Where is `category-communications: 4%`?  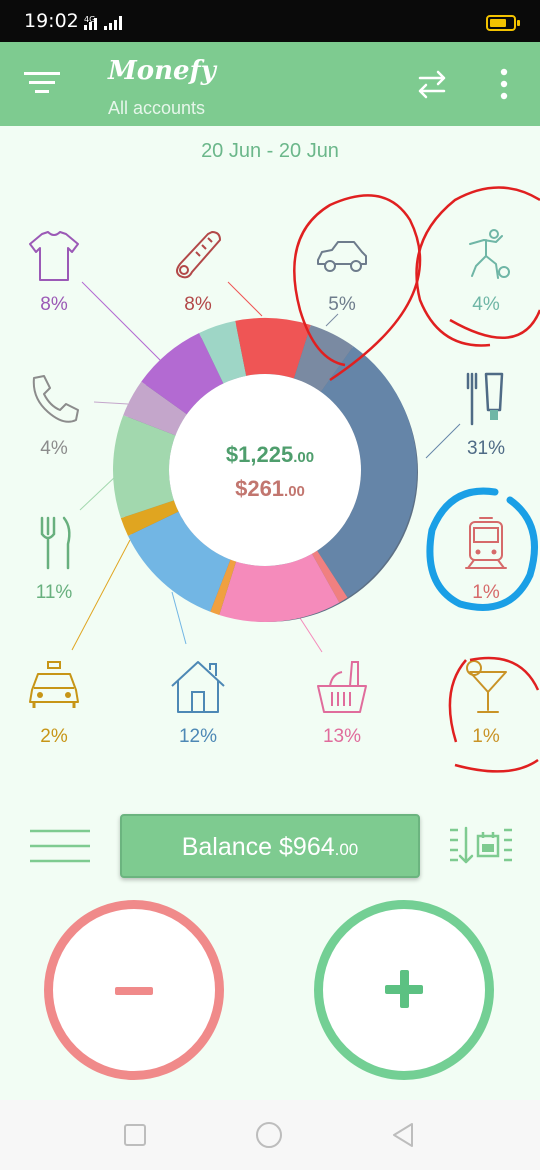
category-communications: 4% is located at coordinates (54, 425).